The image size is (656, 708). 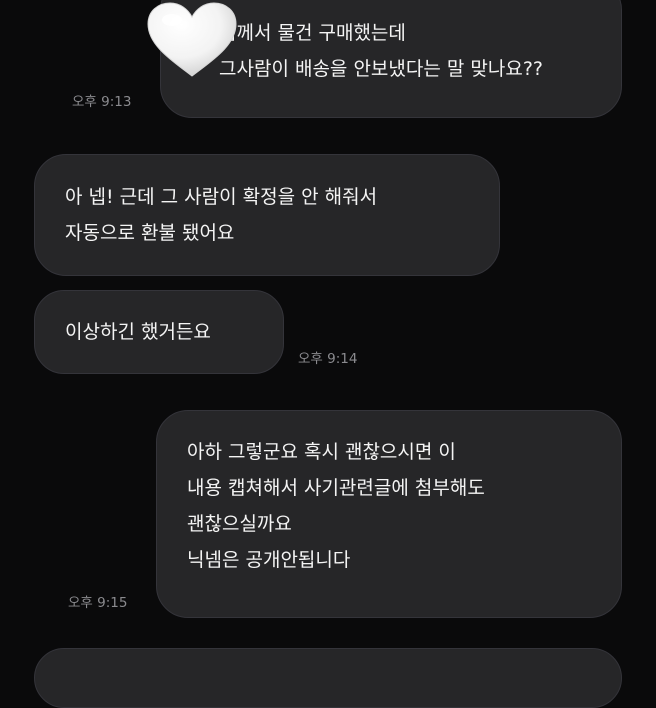 What do you see at coordinates (150, 233) in the screenshot?
I see `message-line: 자동으로 환불 됐어요` at bounding box center [150, 233].